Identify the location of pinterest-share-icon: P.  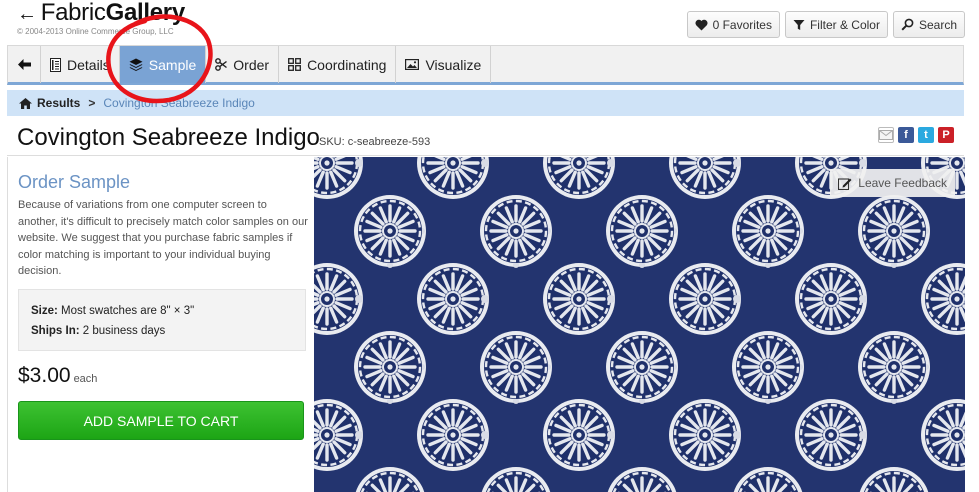
(946, 135).